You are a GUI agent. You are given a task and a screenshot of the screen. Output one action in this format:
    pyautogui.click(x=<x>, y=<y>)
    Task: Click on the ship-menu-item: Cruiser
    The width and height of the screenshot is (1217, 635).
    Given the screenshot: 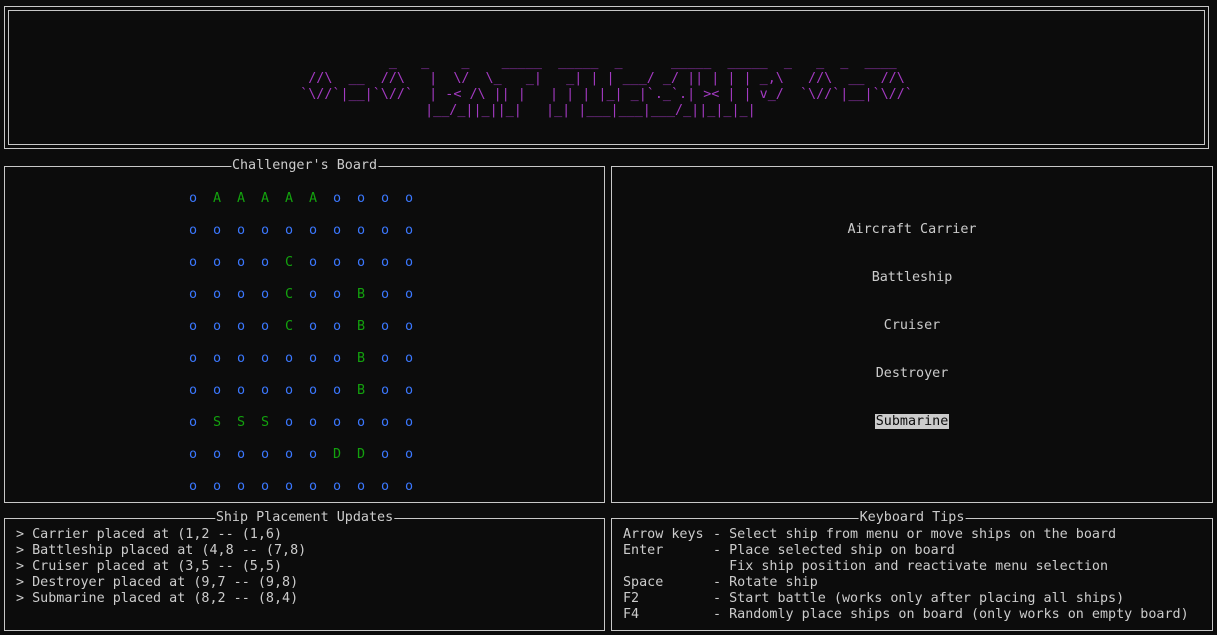 What is the action you would take?
    pyautogui.click(x=912, y=341)
    